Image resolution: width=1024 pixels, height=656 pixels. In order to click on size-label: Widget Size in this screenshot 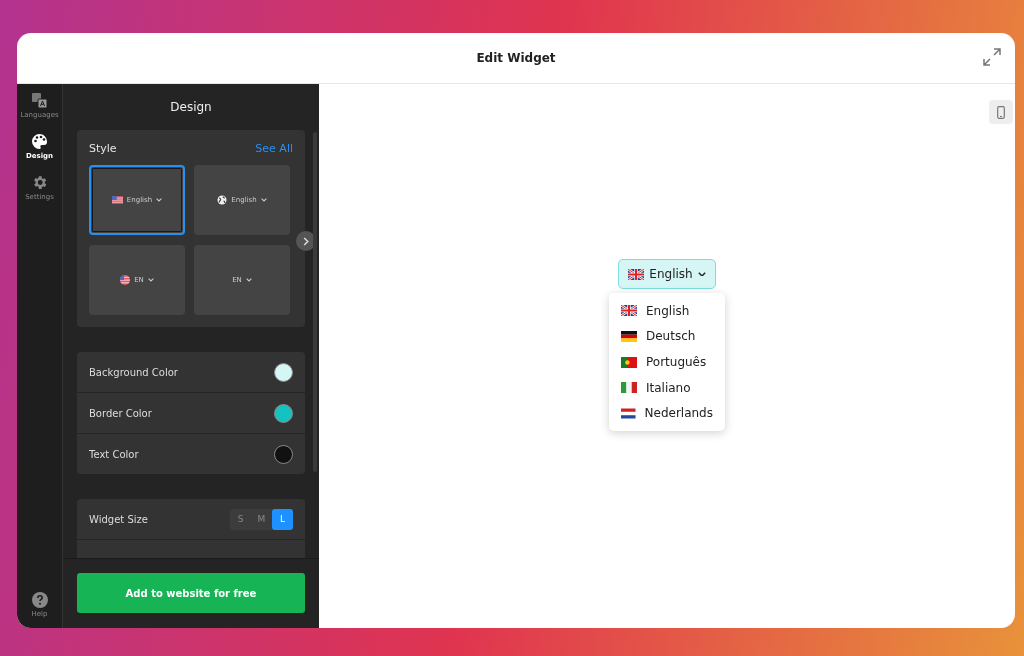, I will do `click(118, 519)`.